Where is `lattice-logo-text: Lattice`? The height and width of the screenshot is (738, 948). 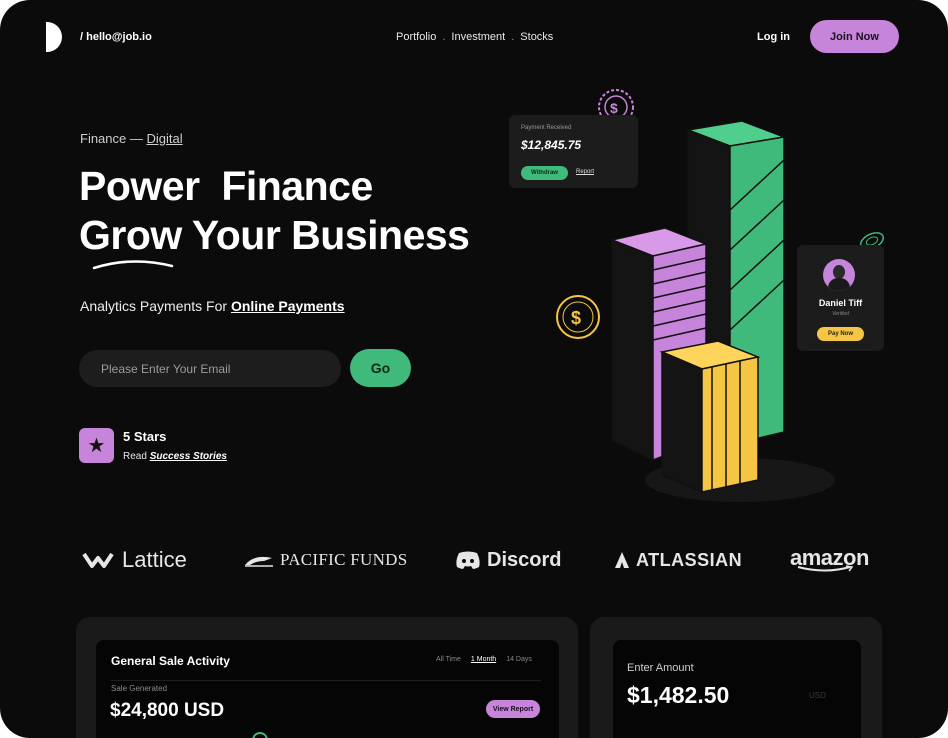 lattice-logo-text: Lattice is located at coordinates (154, 559).